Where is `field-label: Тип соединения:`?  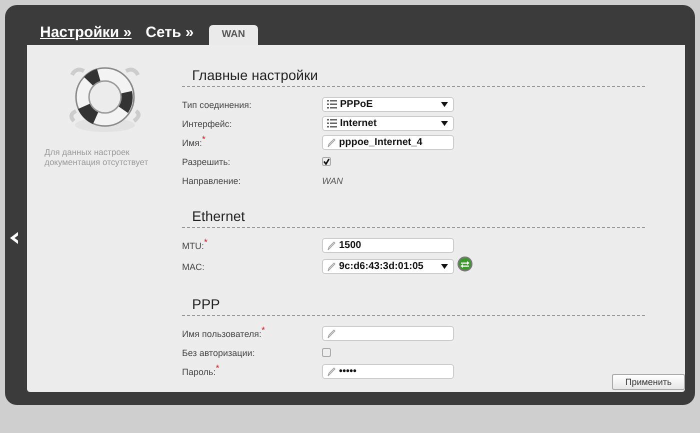 field-label: Тип соединения: is located at coordinates (217, 105).